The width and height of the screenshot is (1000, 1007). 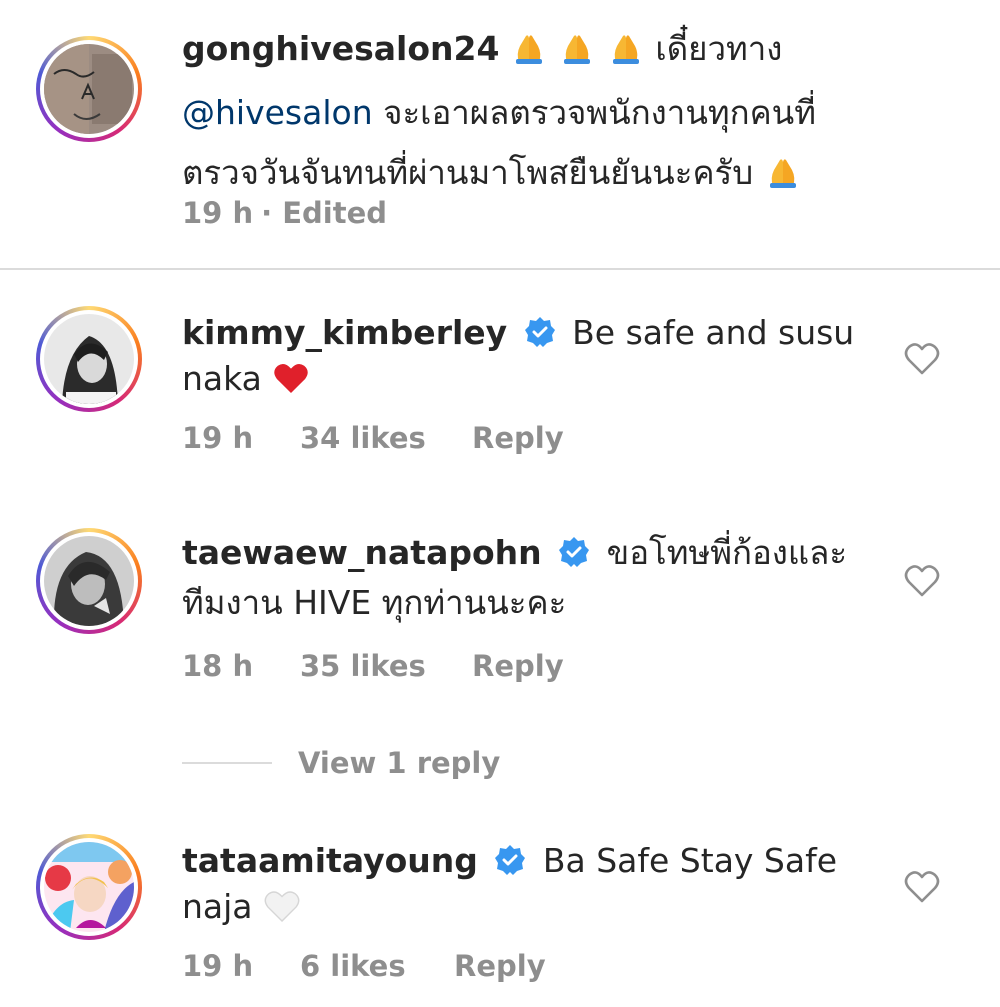 What do you see at coordinates (690, 860) in the screenshot?
I see `comment-text-line1: Ba Safe Stay Safe` at bounding box center [690, 860].